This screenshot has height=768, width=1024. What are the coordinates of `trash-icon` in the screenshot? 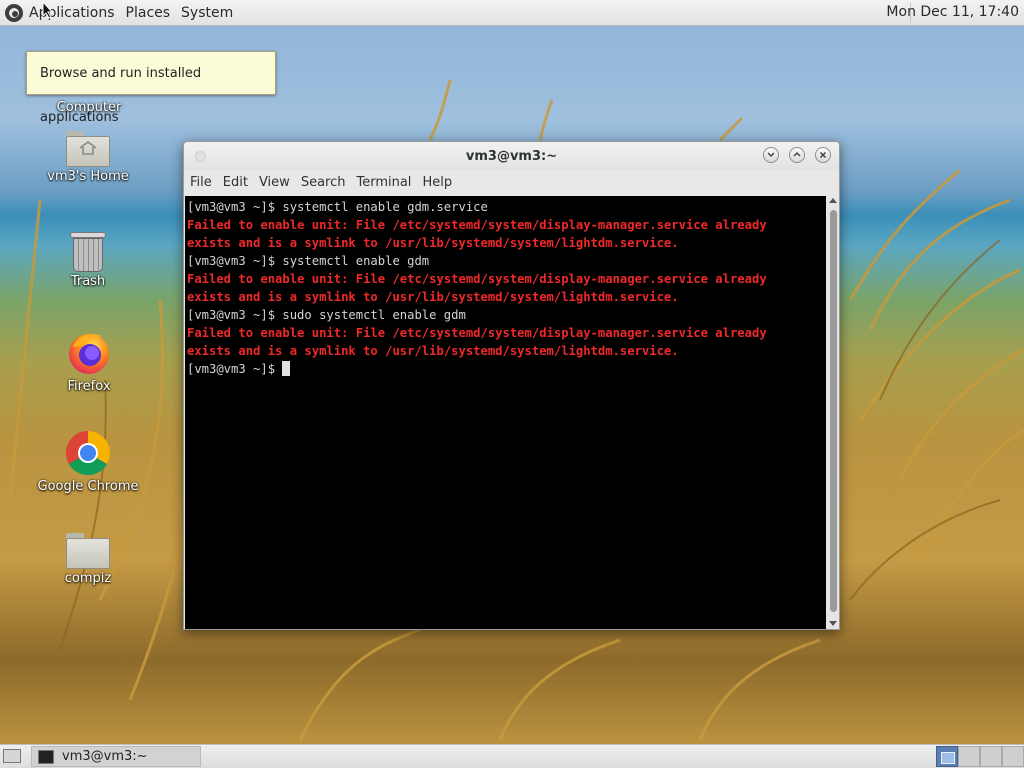 It's located at (88, 252).